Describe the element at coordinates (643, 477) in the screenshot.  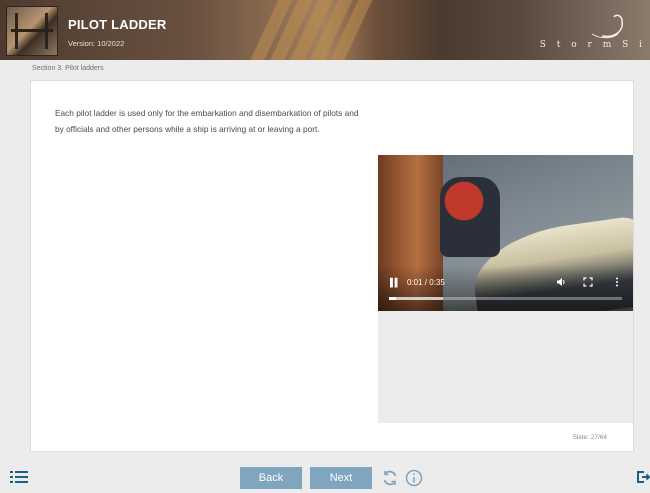
I see `exit-icon` at that location.